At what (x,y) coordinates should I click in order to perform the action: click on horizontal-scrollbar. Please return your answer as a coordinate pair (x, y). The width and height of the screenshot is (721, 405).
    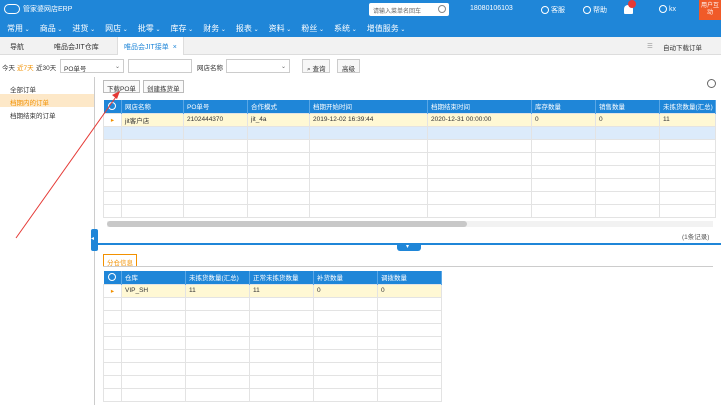
    Looking at the image, I should click on (410, 224).